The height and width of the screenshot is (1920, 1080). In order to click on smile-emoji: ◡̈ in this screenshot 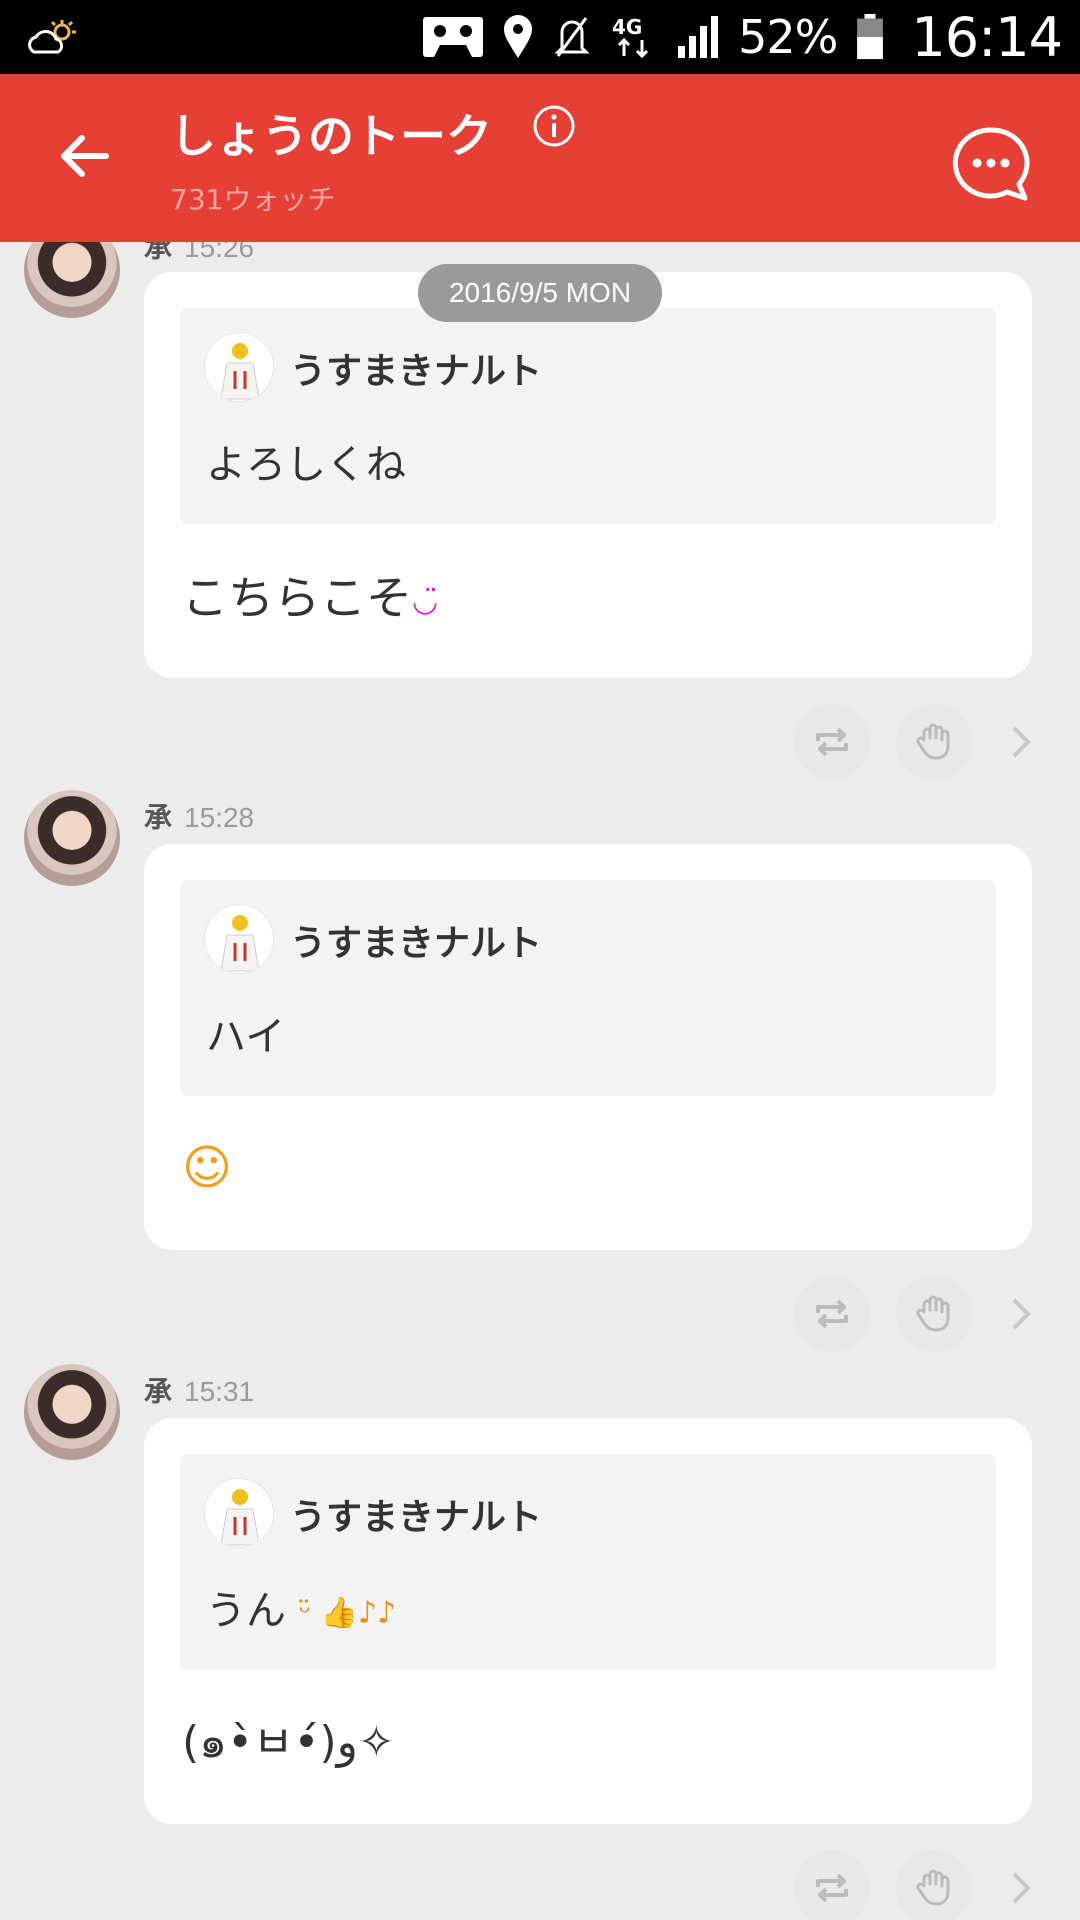, I will do `click(425, 601)`.